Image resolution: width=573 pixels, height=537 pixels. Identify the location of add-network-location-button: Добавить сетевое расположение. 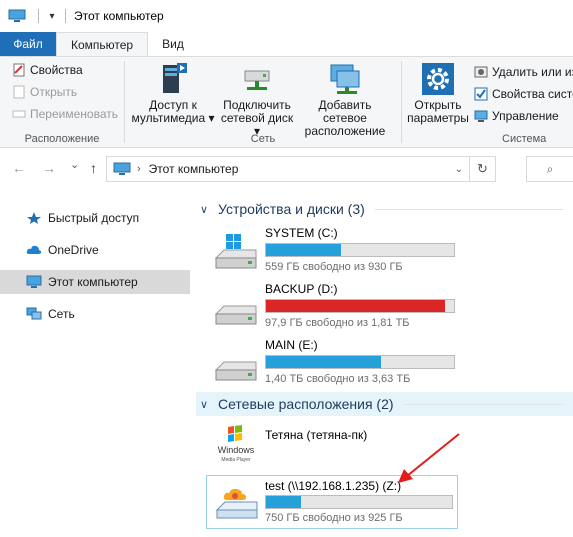
(345, 99).